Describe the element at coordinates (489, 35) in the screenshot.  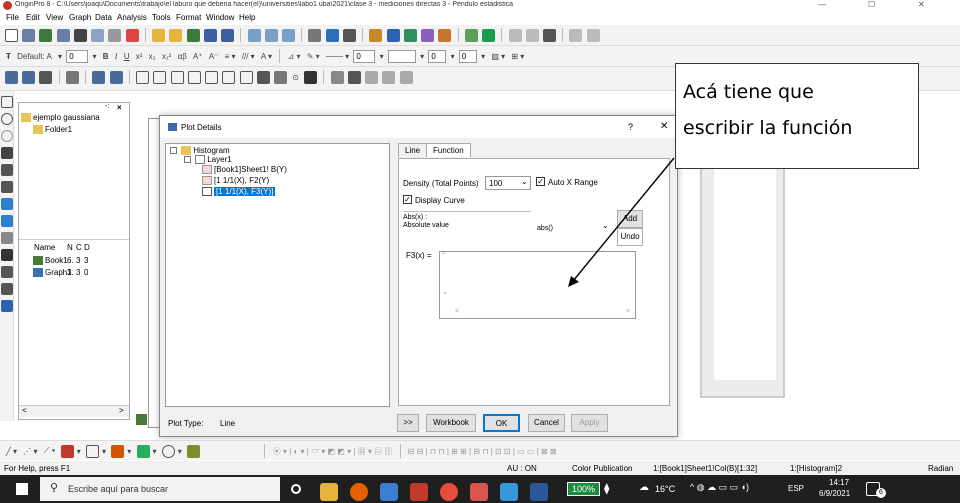
I see `apps-icon` at that location.